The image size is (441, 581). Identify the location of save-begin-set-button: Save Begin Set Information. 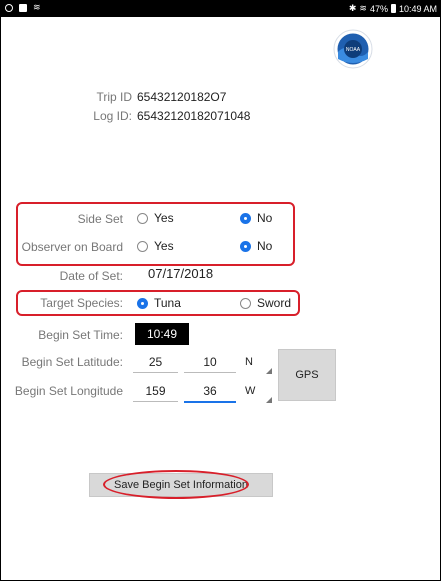
(181, 485).